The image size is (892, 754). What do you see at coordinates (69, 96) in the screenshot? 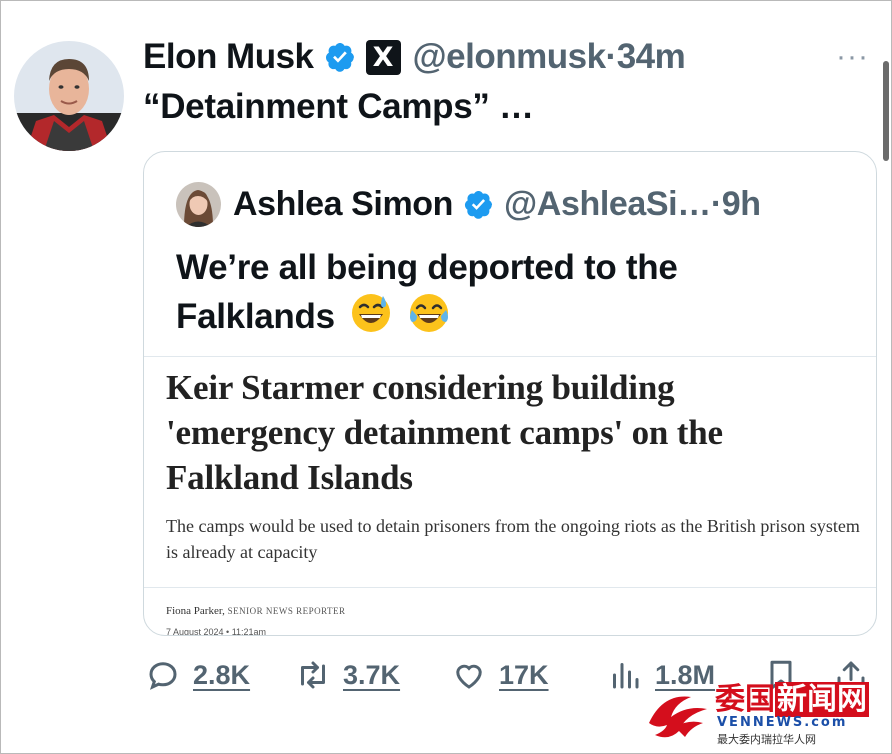
I see `author-avatar` at bounding box center [69, 96].